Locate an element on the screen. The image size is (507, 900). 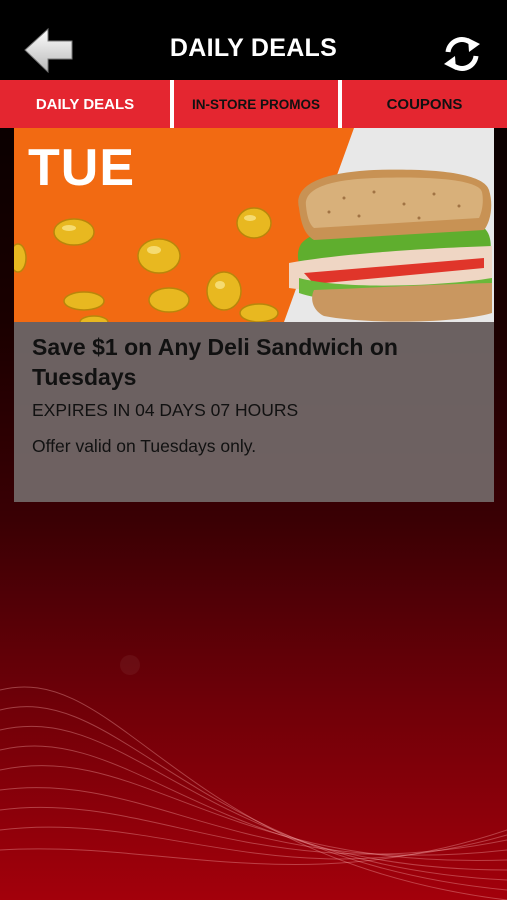
refresh-icon is located at coordinates (462, 54).